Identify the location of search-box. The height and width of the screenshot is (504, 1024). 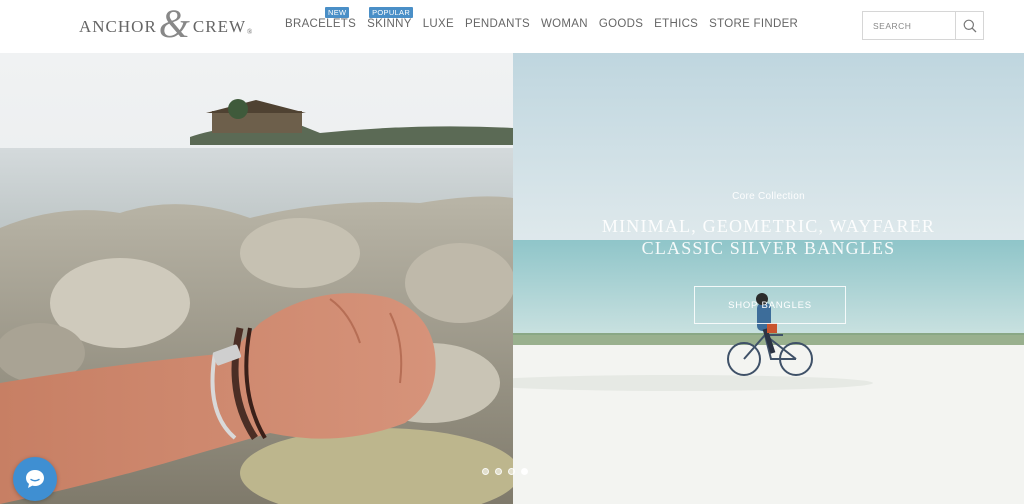
(923, 25).